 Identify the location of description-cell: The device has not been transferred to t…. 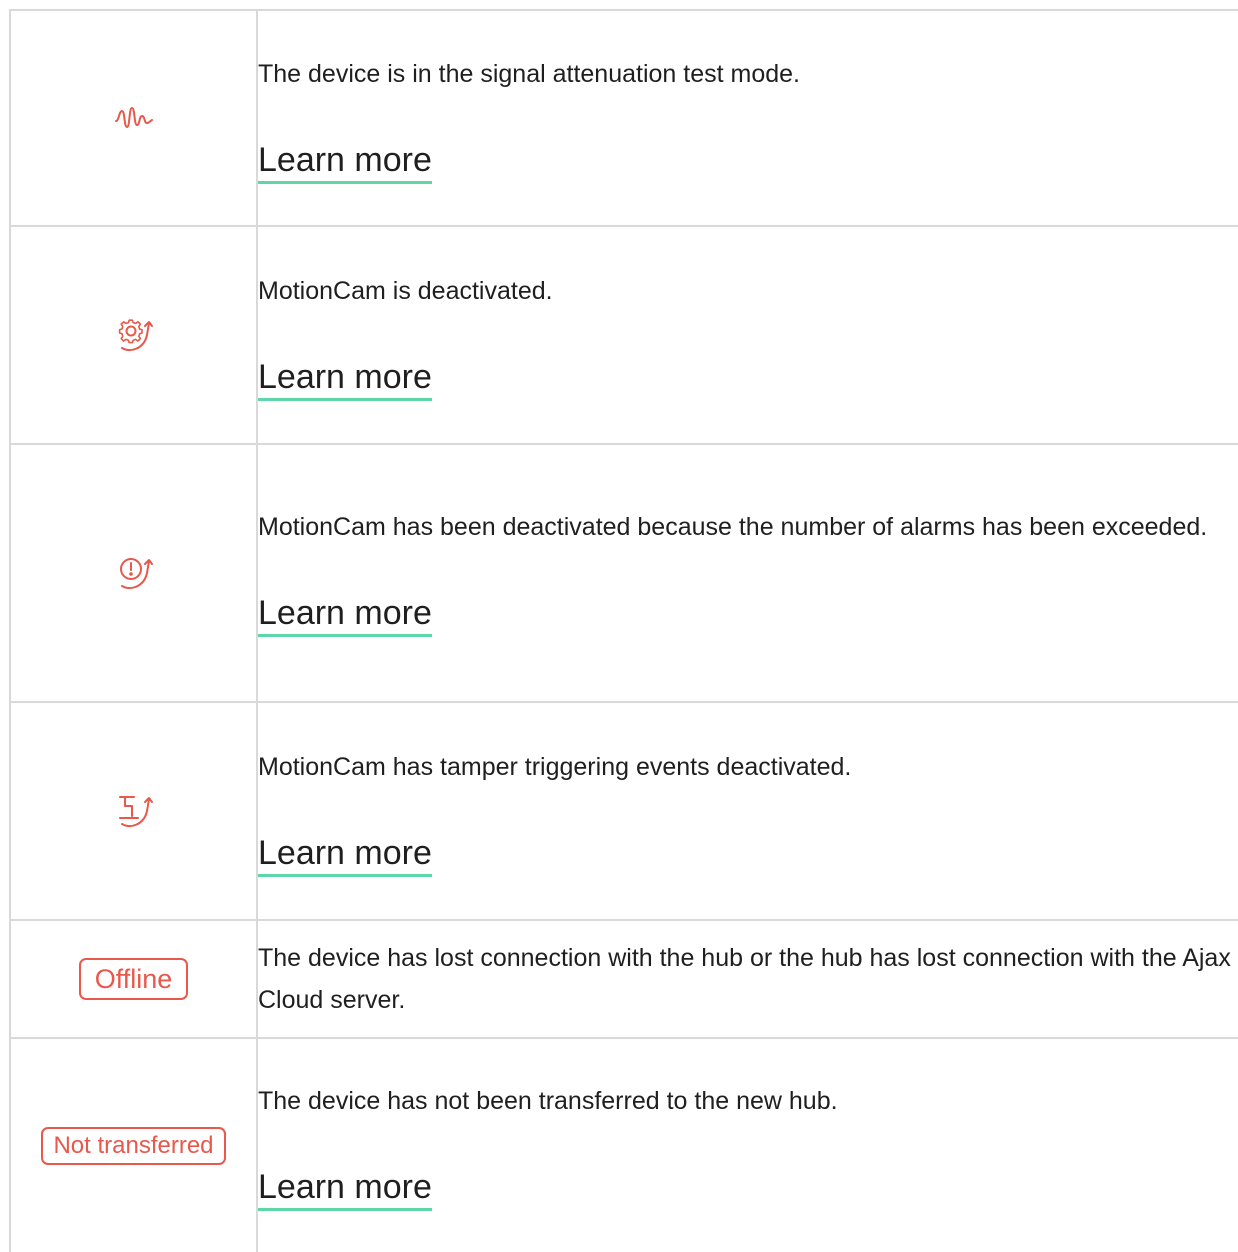
(747, 1144).